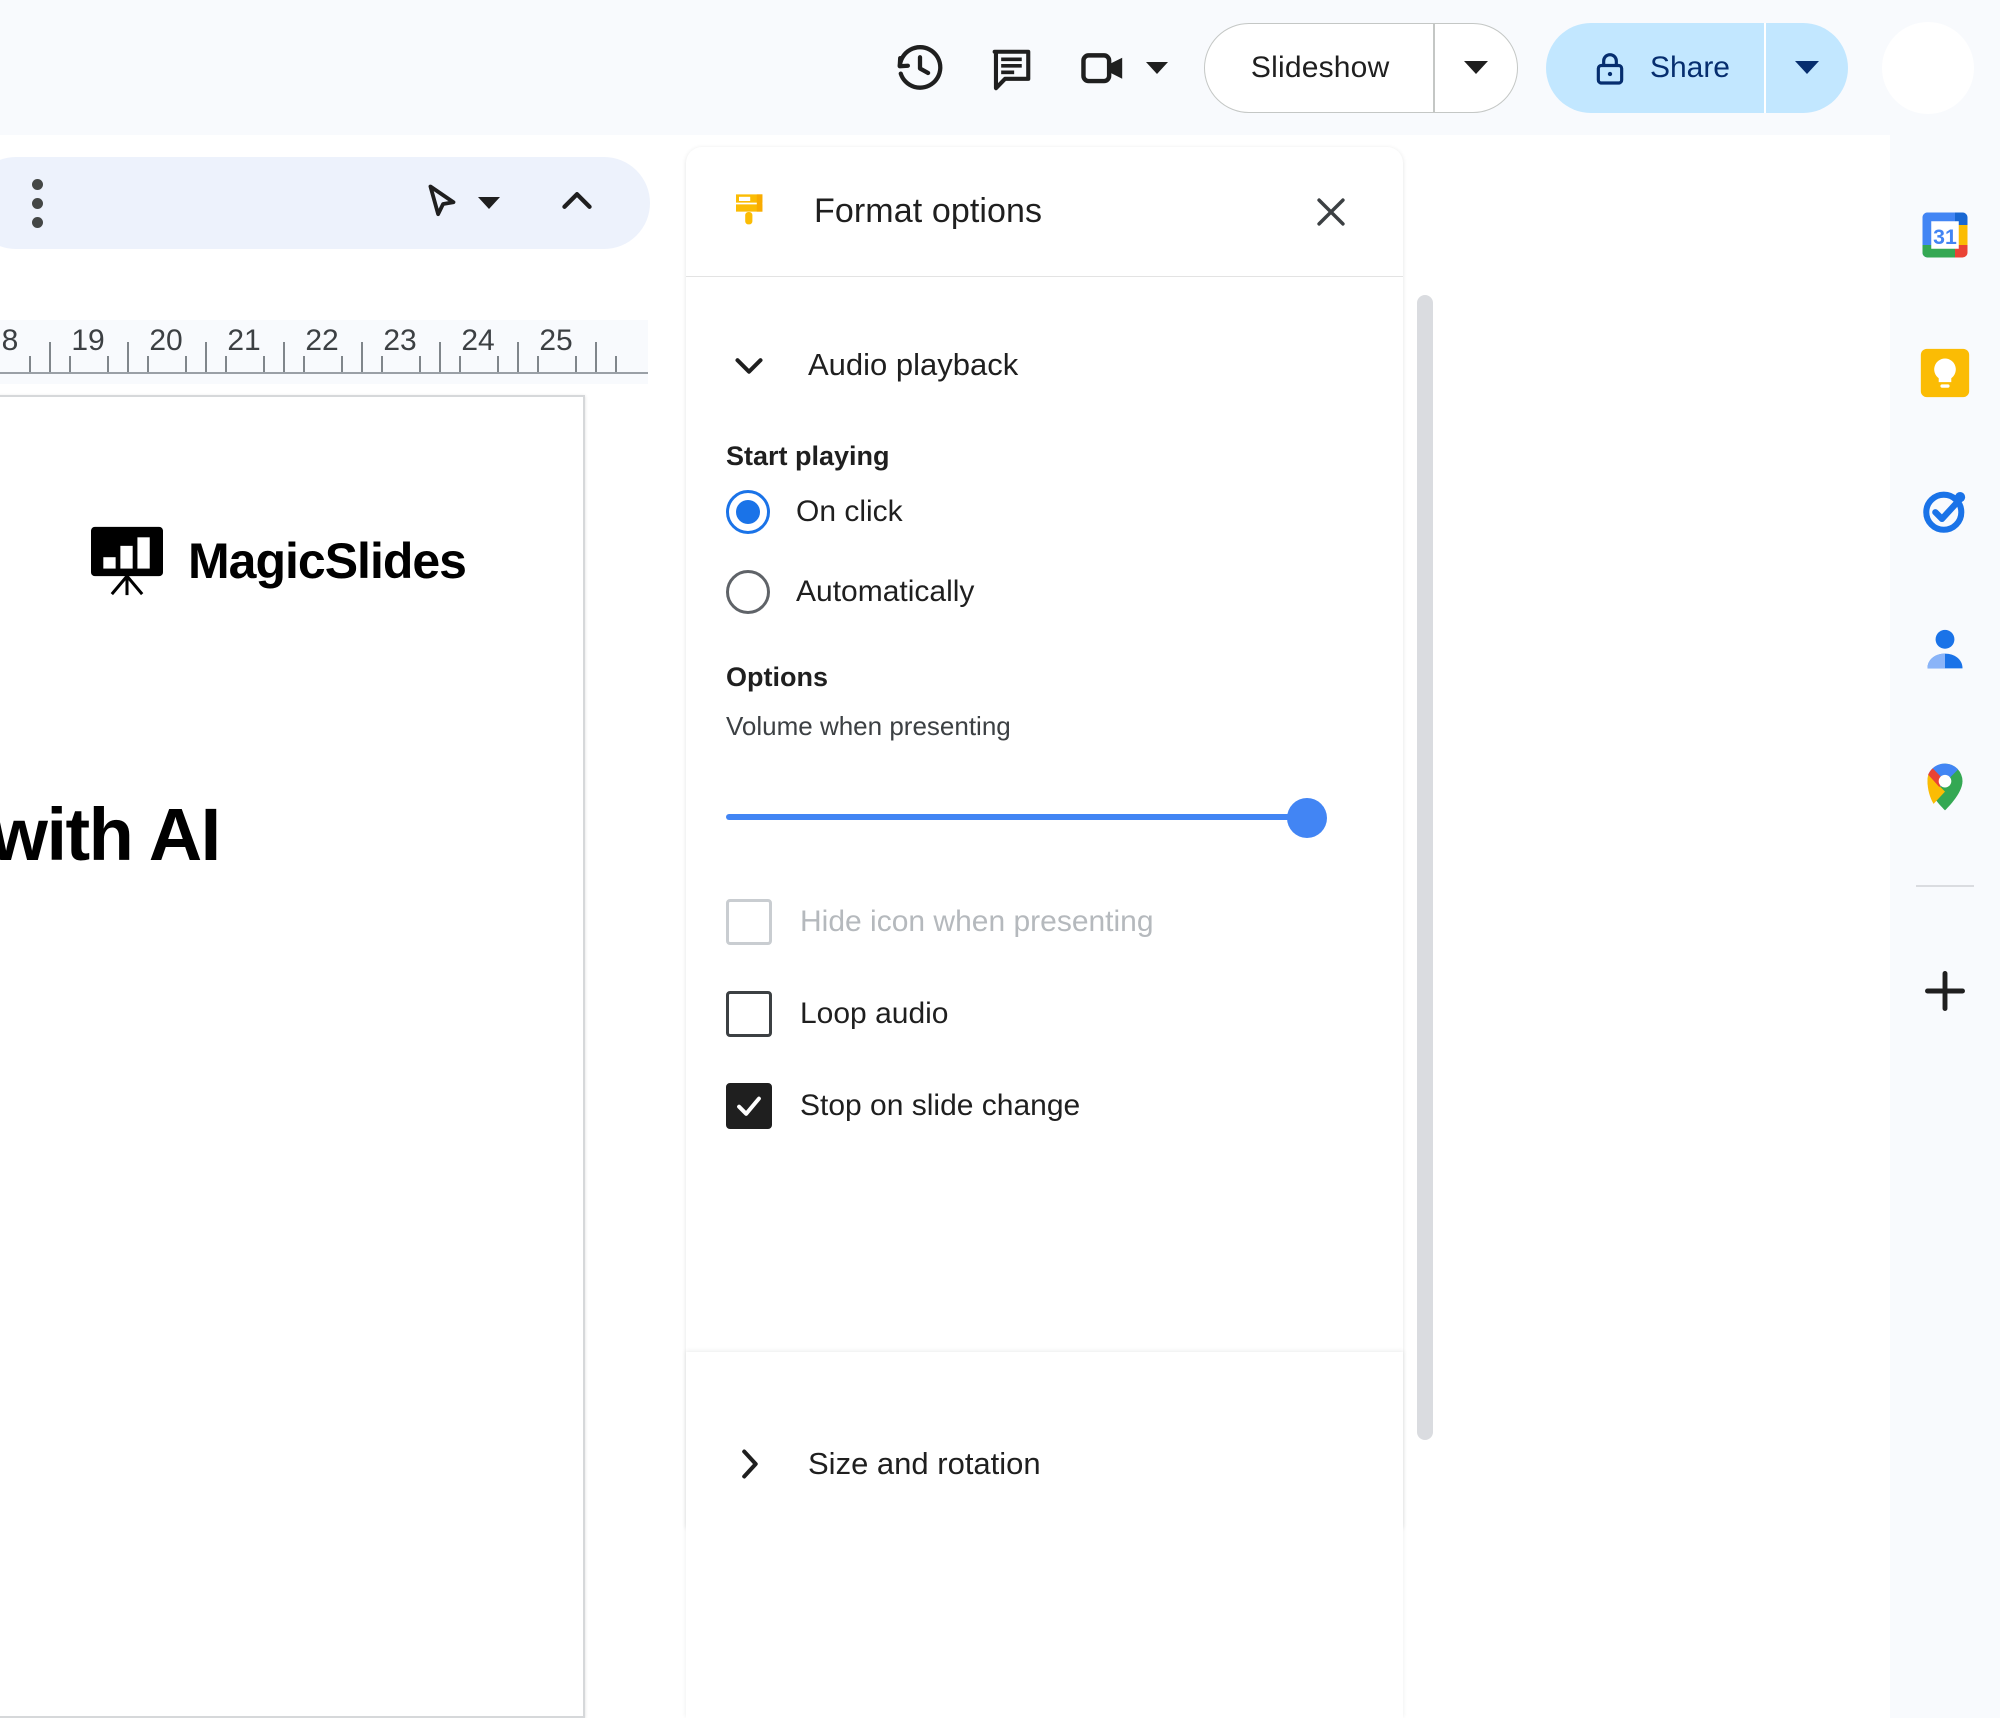  What do you see at coordinates (327, 561) in the screenshot?
I see `logo-wordmark: MagicSlides` at bounding box center [327, 561].